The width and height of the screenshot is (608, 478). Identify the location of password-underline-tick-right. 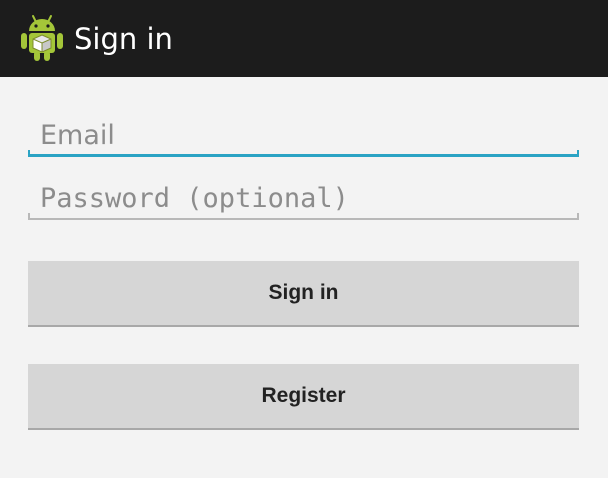
(578, 216).